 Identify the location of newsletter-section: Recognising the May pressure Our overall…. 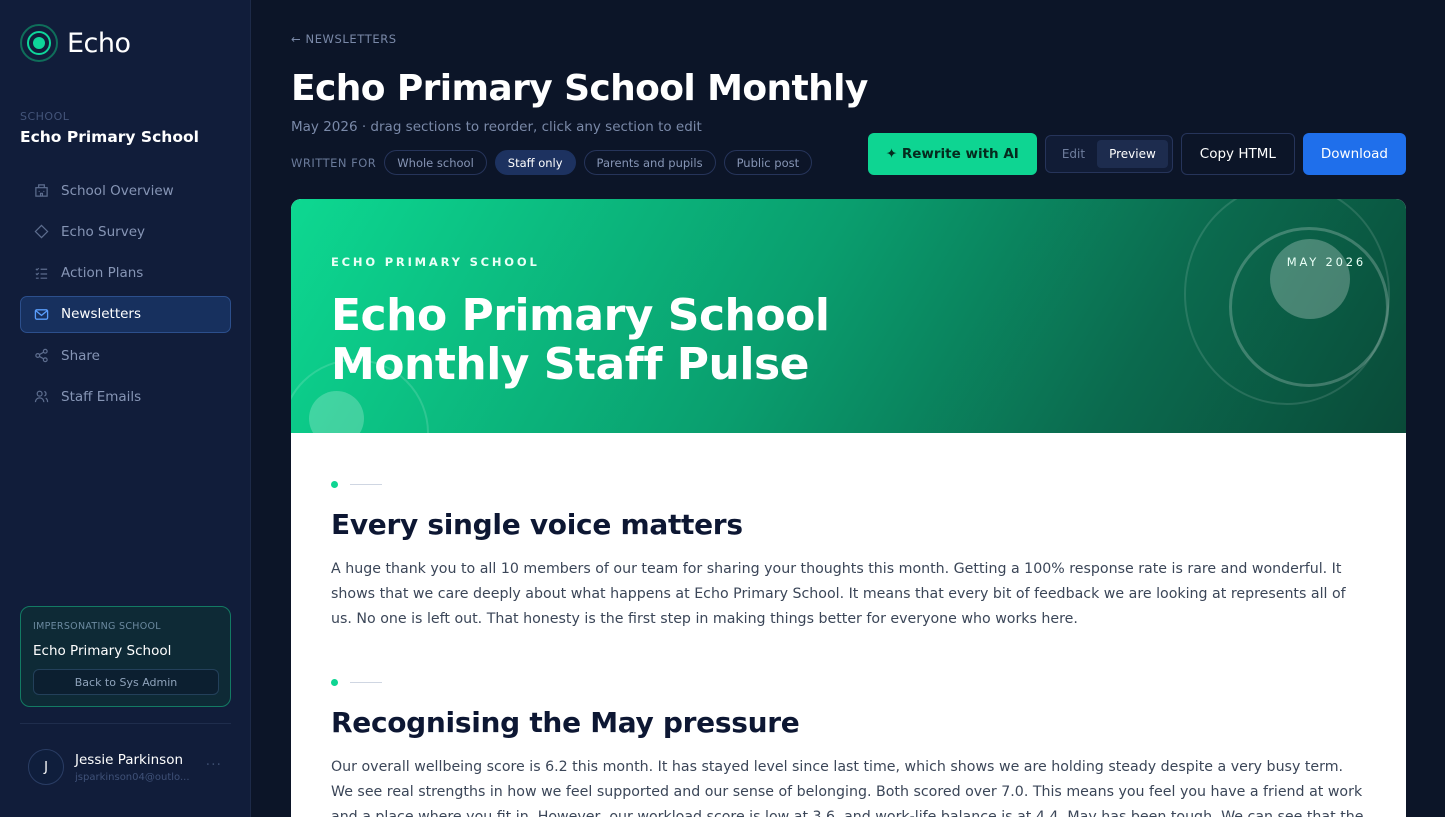
(848, 747).